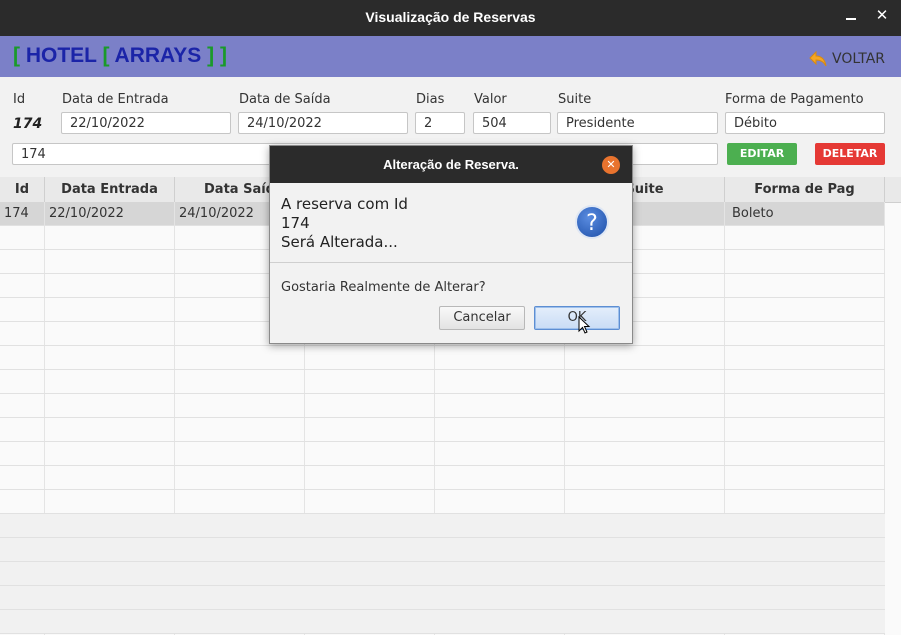 This screenshot has height=635, width=901. I want to click on dialog-title: Alteração de Reserva., so click(451, 164).